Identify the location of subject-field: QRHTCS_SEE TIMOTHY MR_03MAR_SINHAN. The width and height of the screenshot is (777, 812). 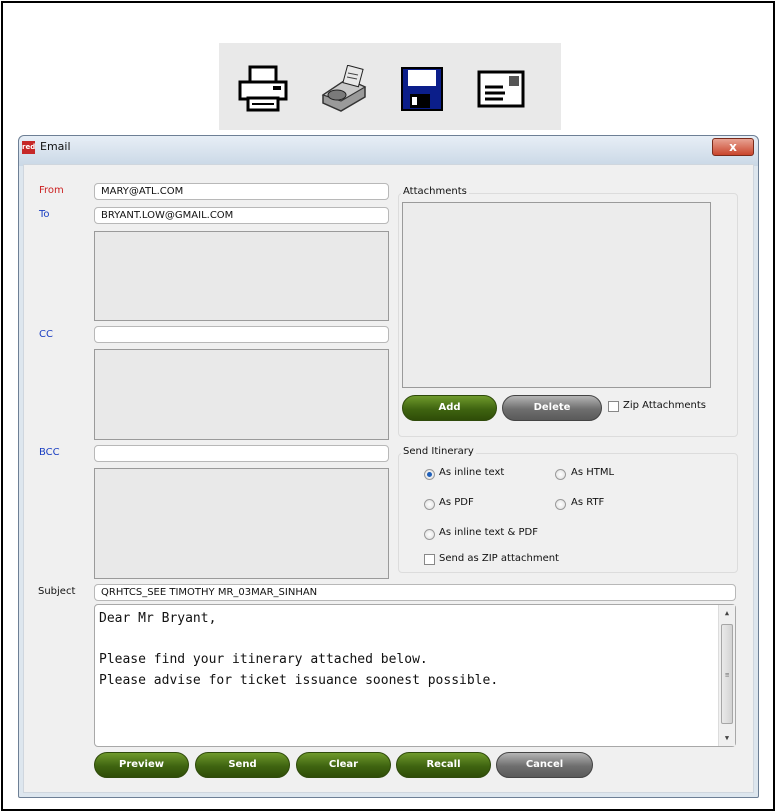
(415, 592).